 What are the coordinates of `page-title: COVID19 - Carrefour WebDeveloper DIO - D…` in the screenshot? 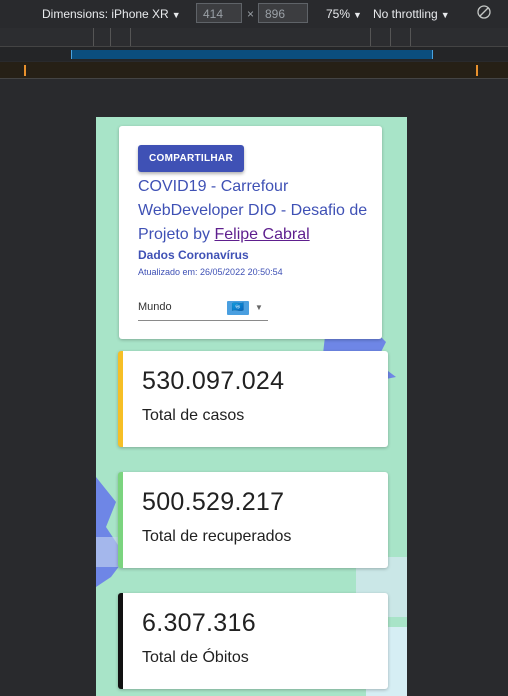 It's located at (258, 211).